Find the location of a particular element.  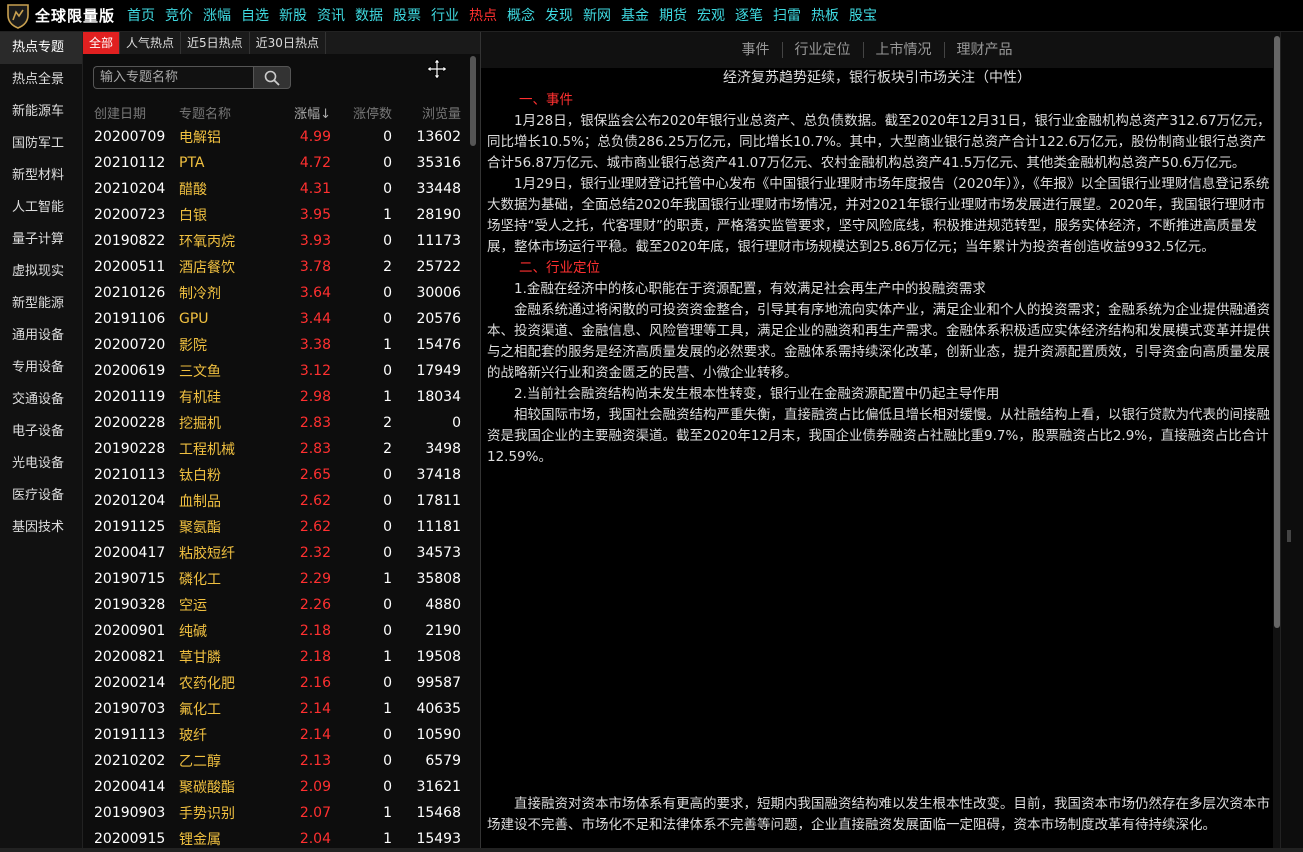

nav-item: 资讯 is located at coordinates (331, 16).